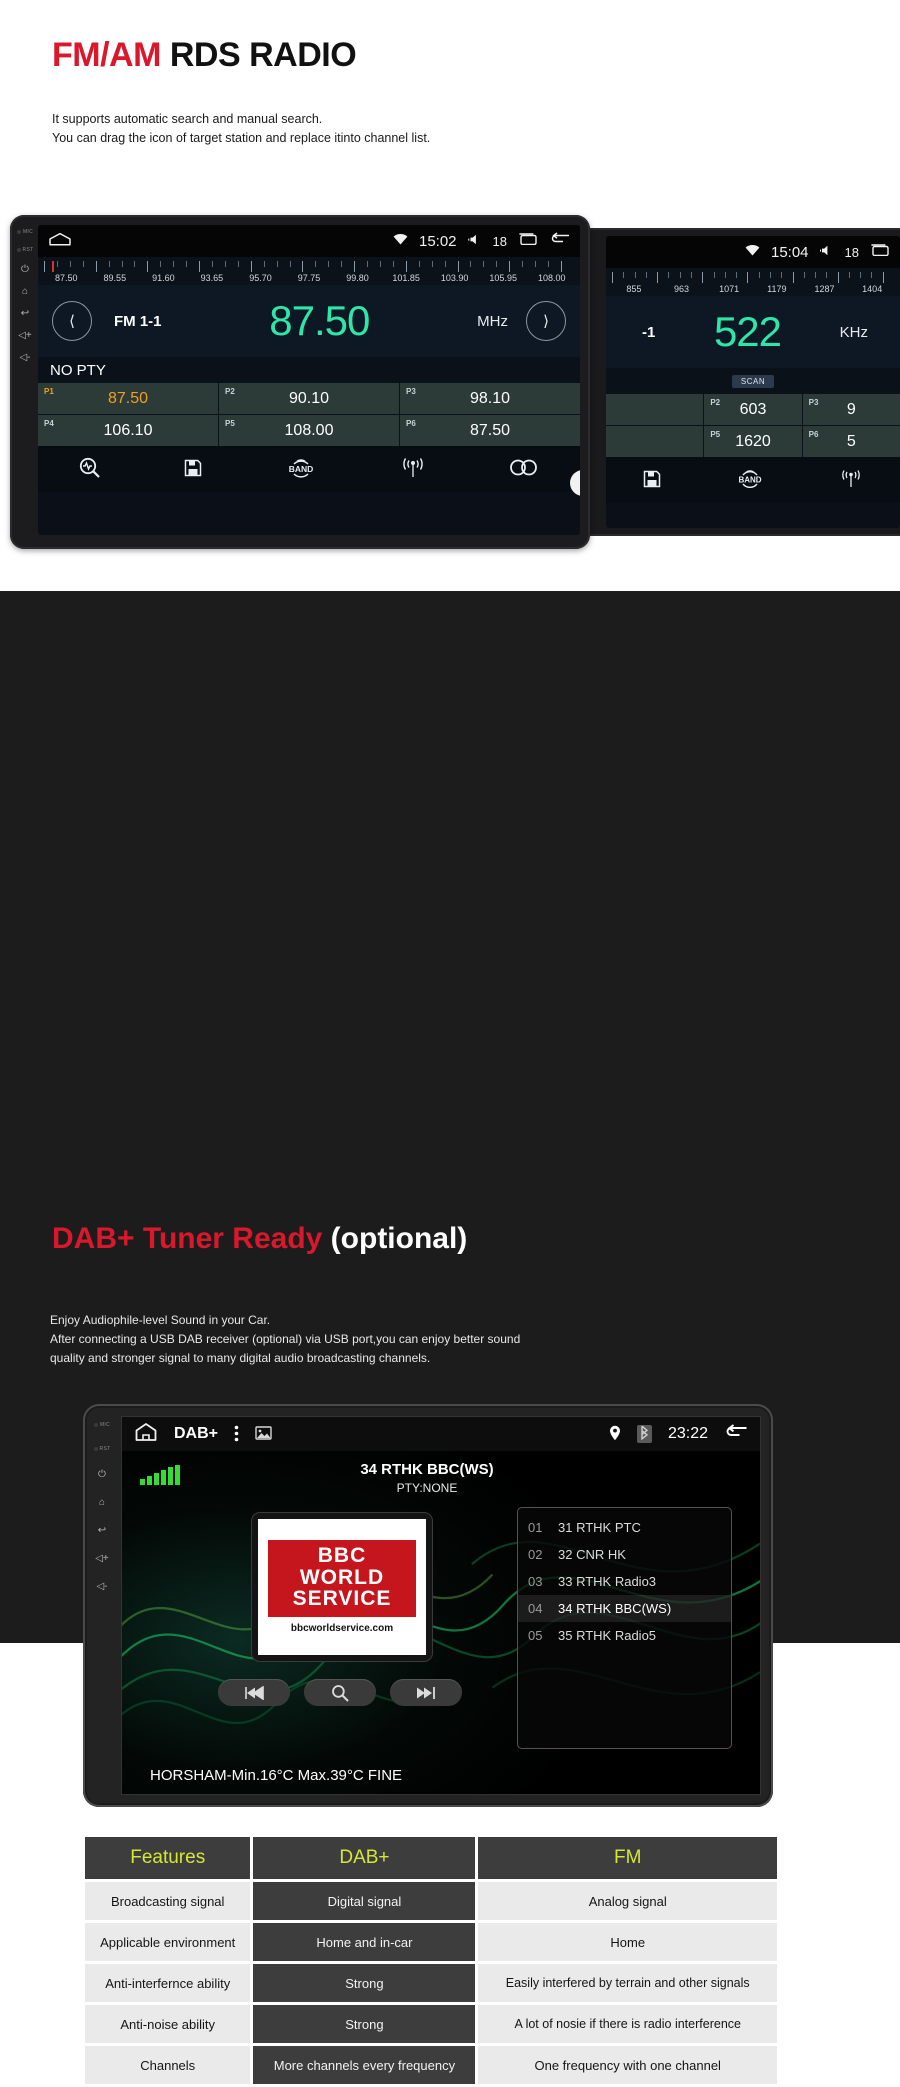 This screenshot has width=900, height=2087. I want to click on am-scale-label: 1287, so click(824, 289).